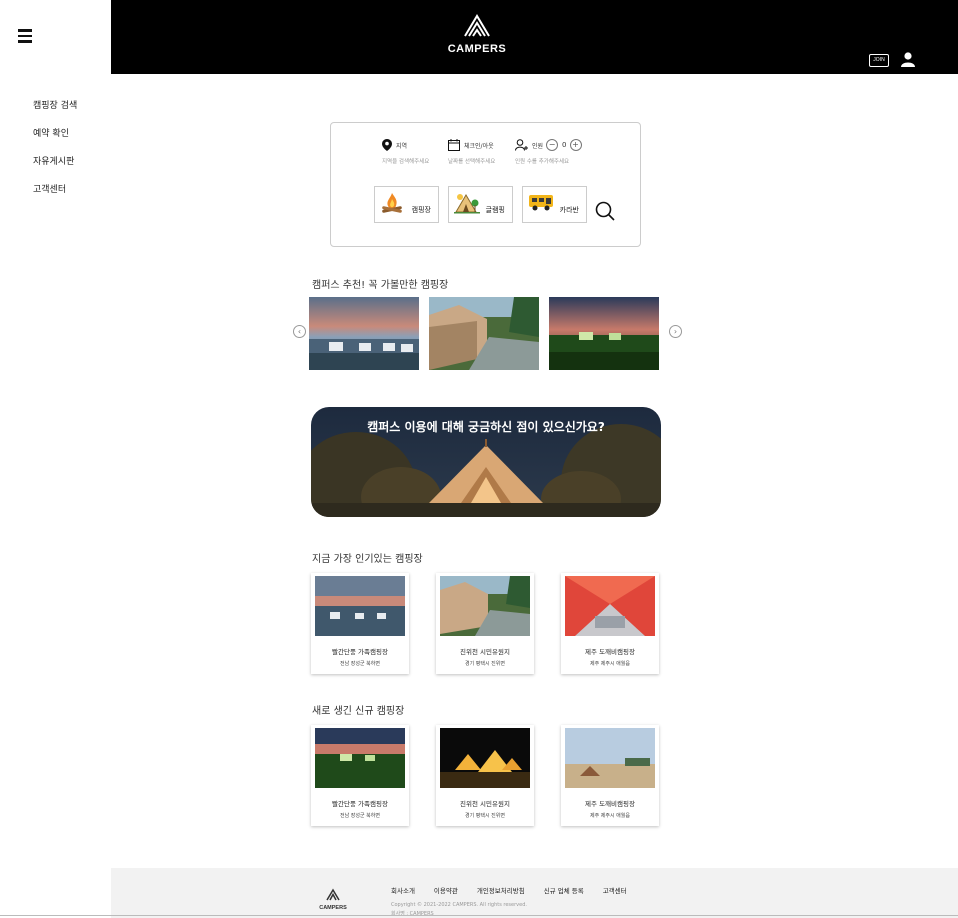 The width and height of the screenshot is (958, 918). What do you see at coordinates (467, 204) in the screenshot?
I see `glamping-tent-icon` at bounding box center [467, 204].